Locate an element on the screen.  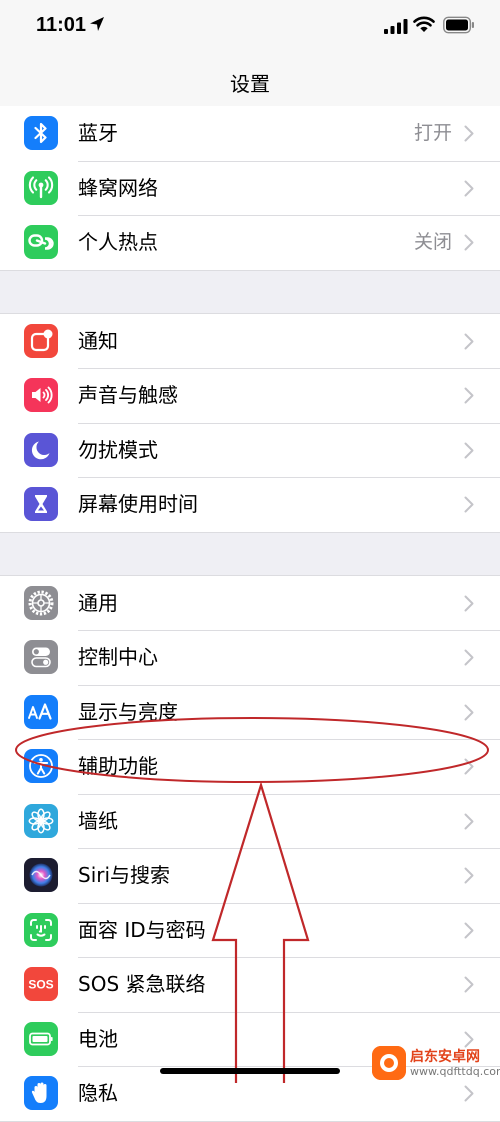
row-label: 通用 is located at coordinates (98, 602).